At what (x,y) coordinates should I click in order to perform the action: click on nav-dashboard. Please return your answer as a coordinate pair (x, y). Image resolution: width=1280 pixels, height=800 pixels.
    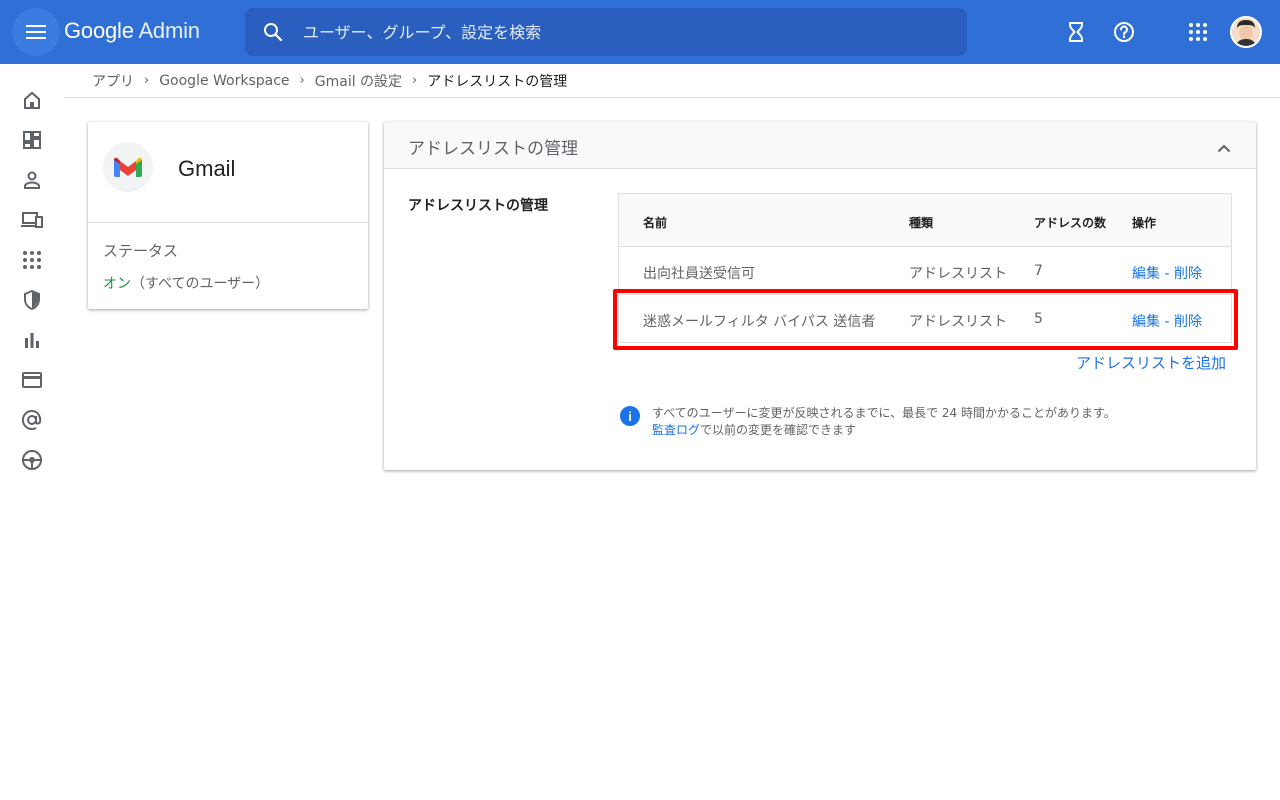
    Looking at the image, I should click on (32, 140).